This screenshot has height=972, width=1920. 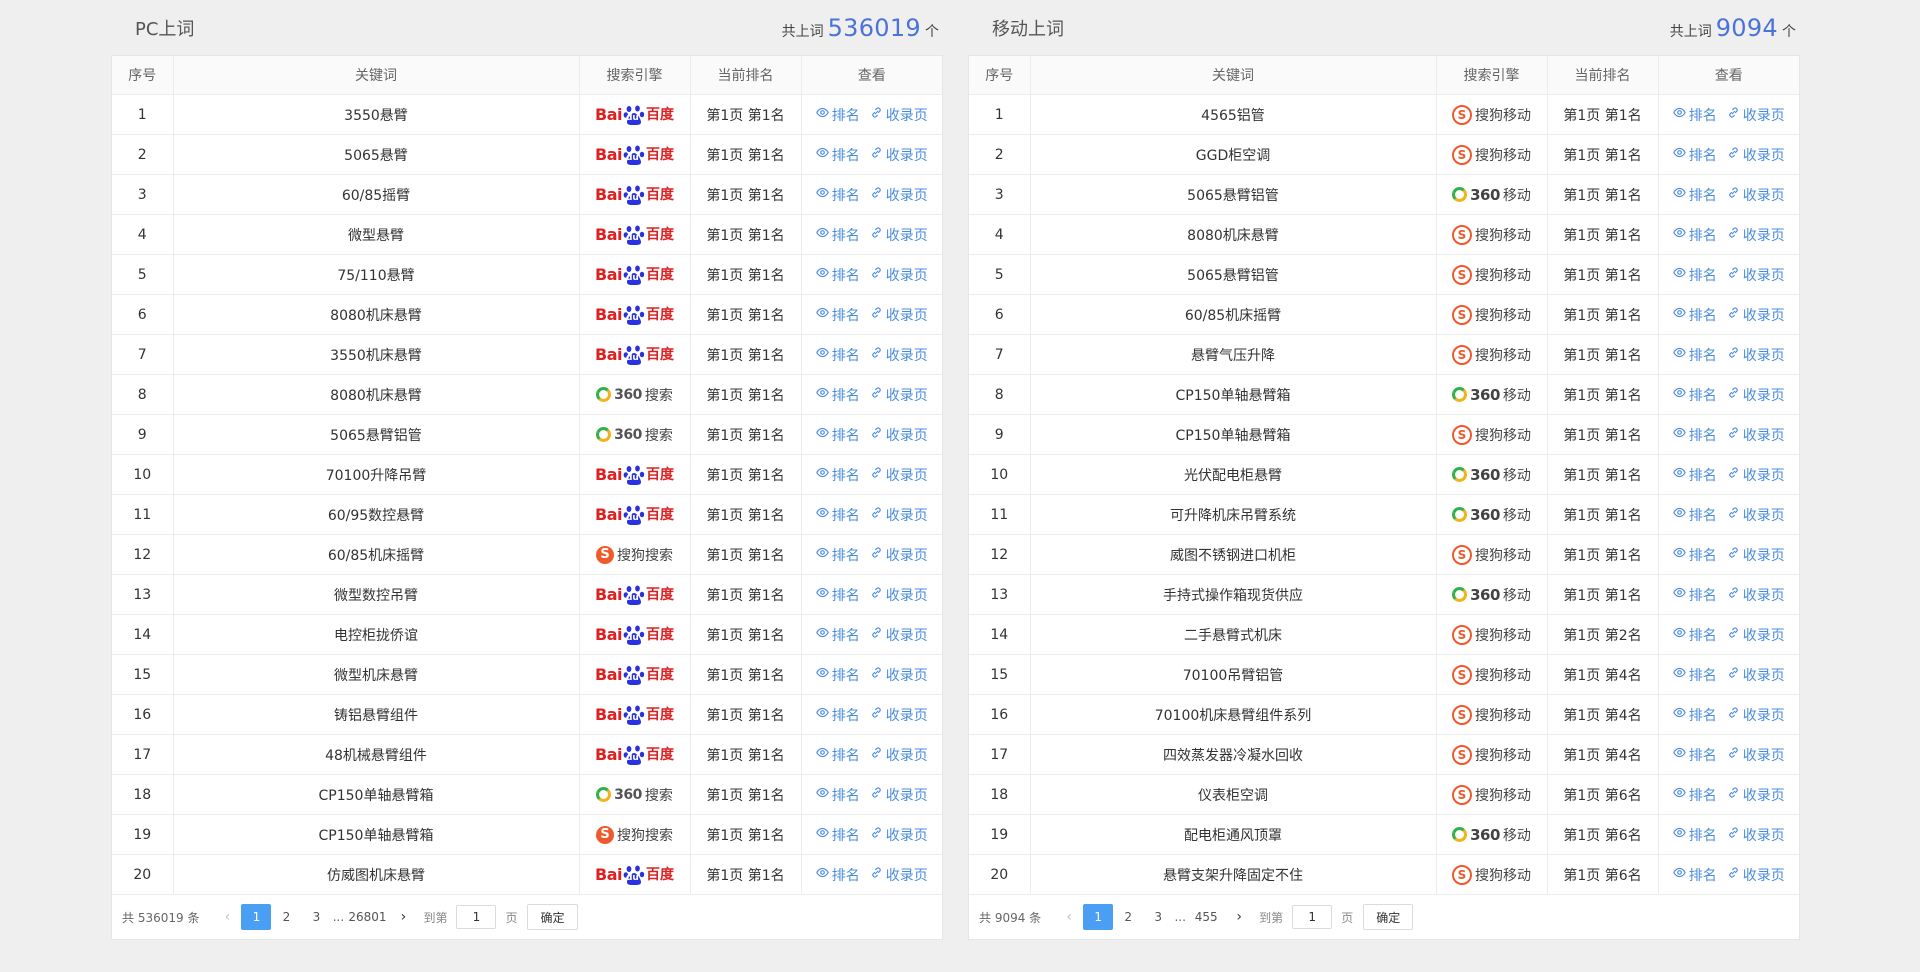 What do you see at coordinates (367, 917) in the screenshot?
I see `page-button-last: 26801` at bounding box center [367, 917].